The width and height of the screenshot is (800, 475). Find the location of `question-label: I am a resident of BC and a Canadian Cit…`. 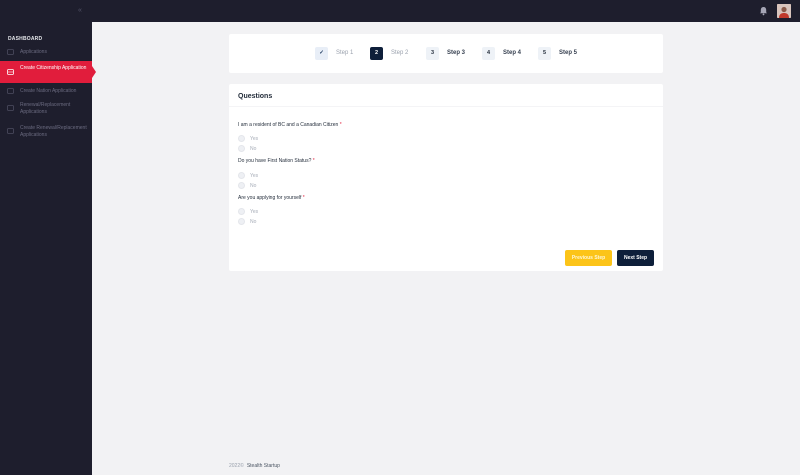

question-label: I am a resident of BC and a Canadian Cit… is located at coordinates (290, 125).